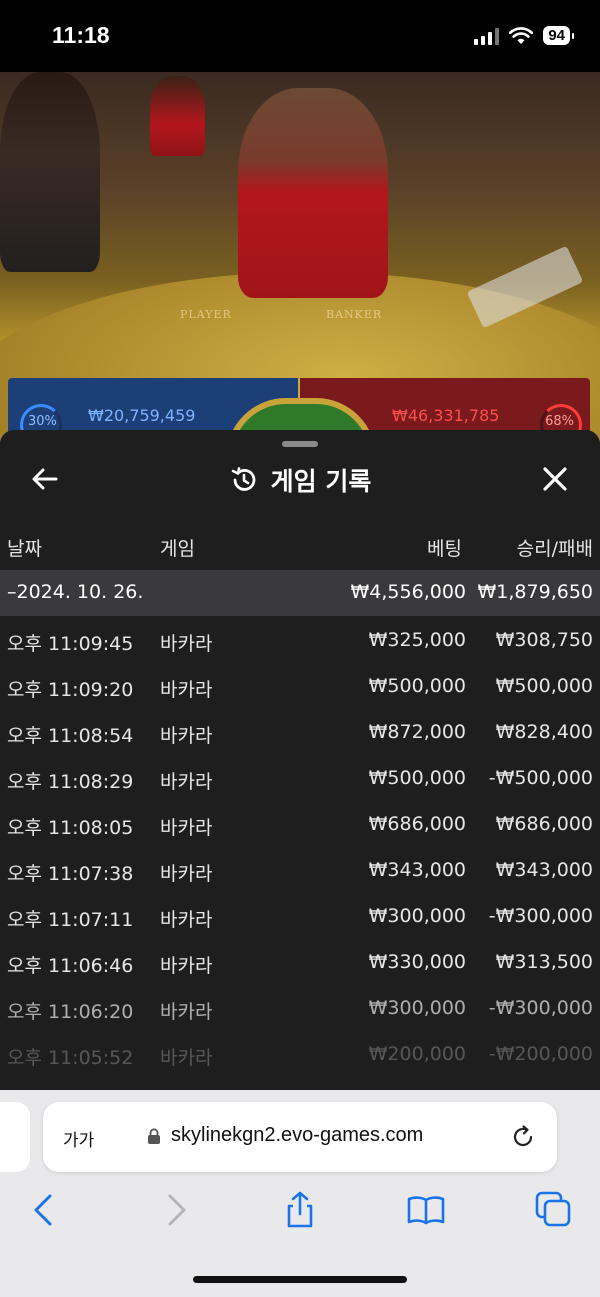 The height and width of the screenshot is (1297, 600). I want to click on status-time: 11:18, so click(81, 35).